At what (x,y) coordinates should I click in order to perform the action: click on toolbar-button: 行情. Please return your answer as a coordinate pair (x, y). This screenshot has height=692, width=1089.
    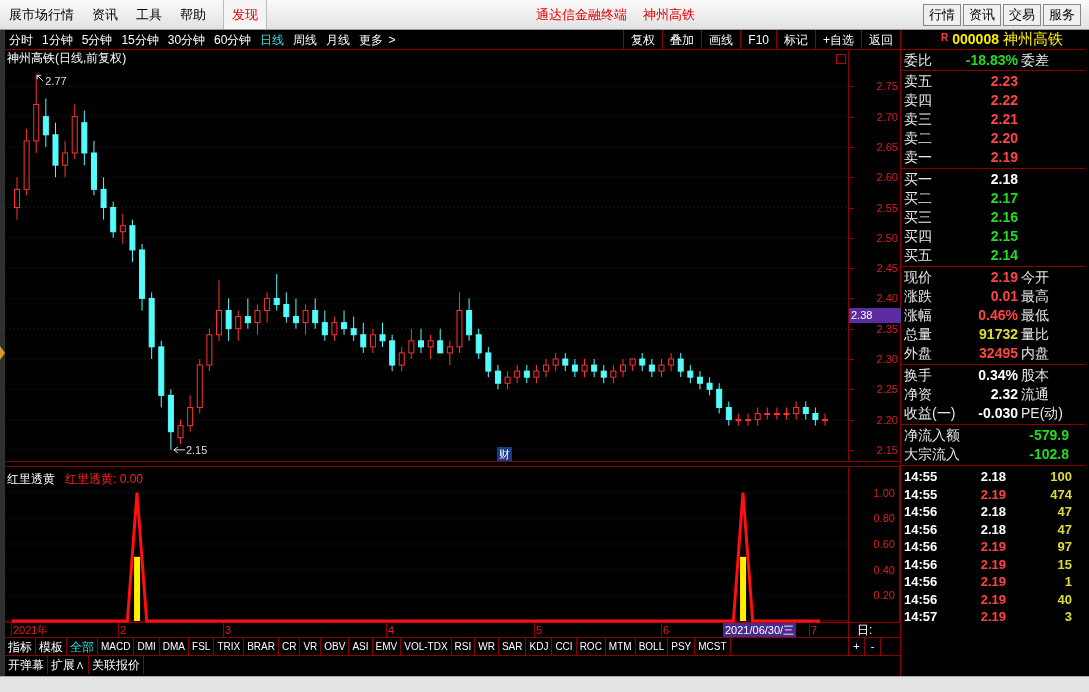
    Looking at the image, I should click on (942, 14).